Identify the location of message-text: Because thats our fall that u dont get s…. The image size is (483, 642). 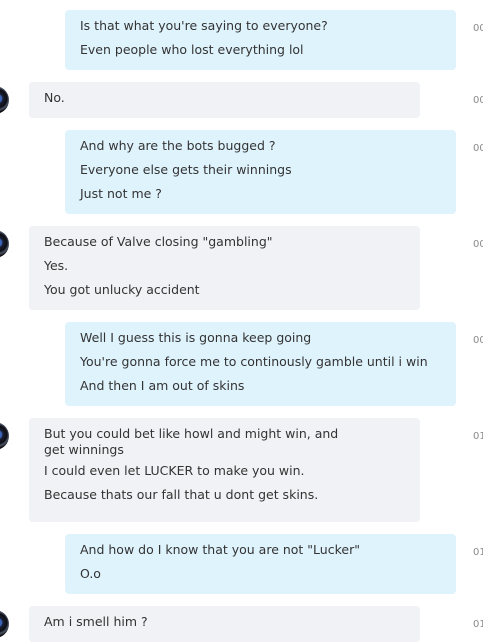
(181, 494).